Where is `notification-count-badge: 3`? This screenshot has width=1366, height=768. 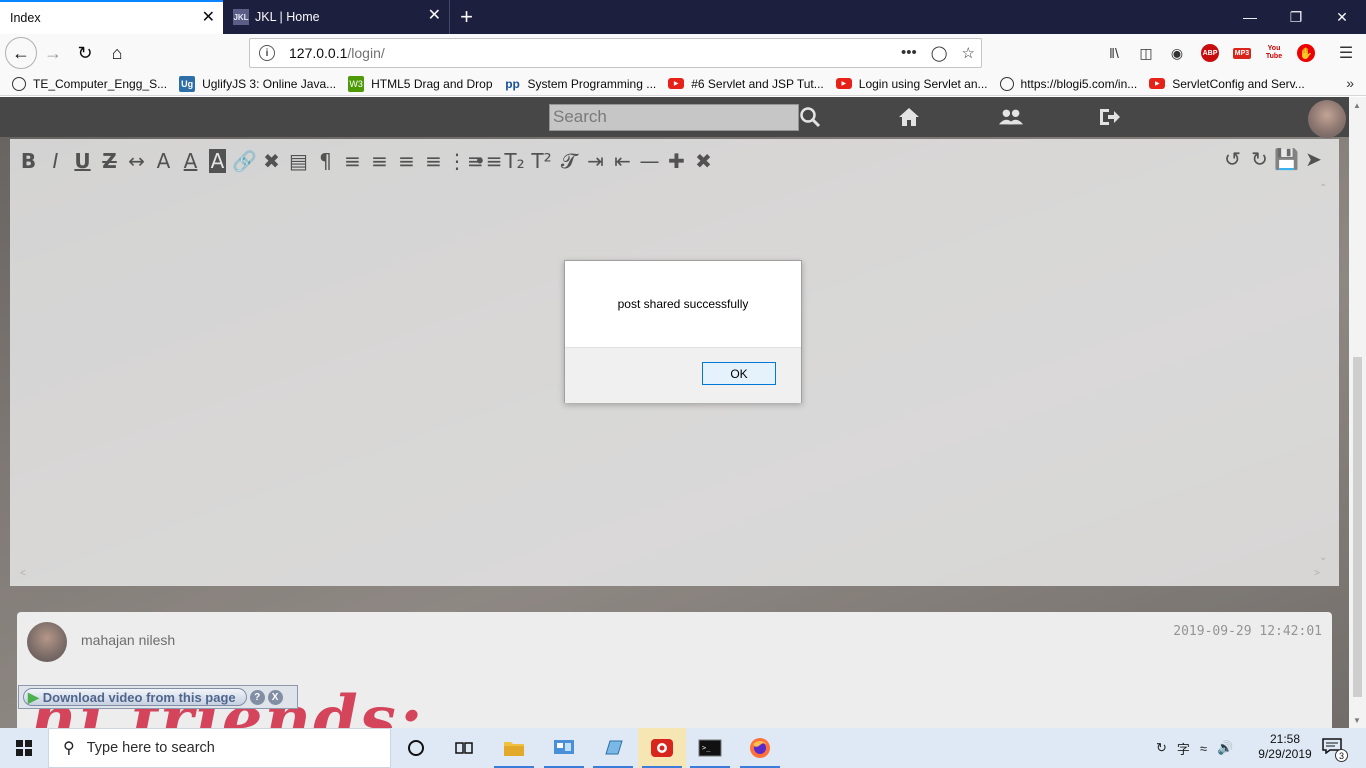
notification-count-badge: 3 is located at coordinates (1341, 755).